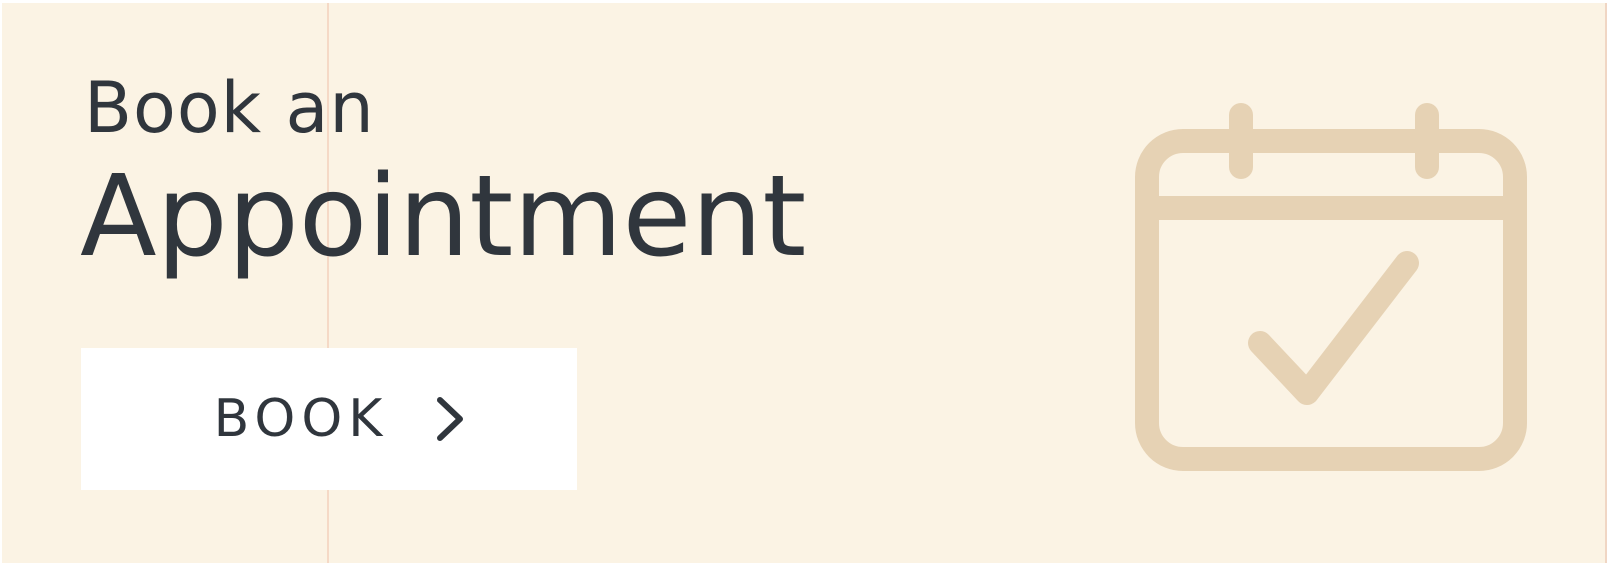 The width and height of the screenshot is (1612, 566). I want to click on chevron-right-icon, so click(450, 419).